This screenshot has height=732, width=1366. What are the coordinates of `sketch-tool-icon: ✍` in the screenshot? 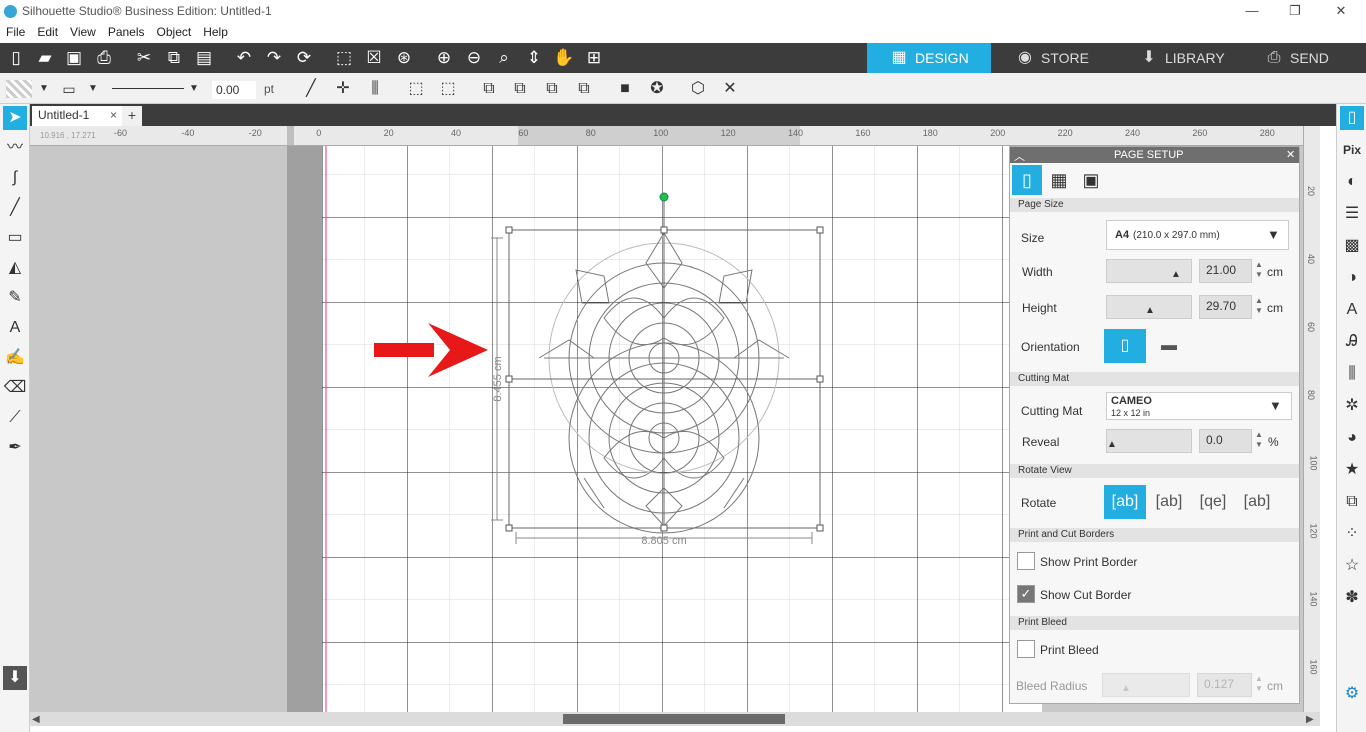 It's located at (15, 358).